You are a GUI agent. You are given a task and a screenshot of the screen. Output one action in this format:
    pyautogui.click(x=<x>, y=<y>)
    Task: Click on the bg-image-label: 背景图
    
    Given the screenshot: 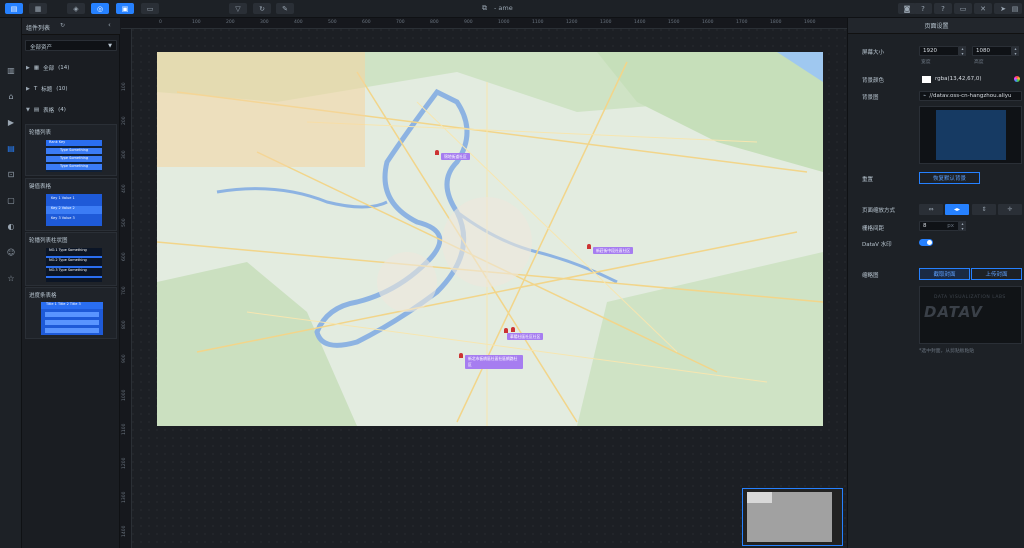 What is the action you would take?
    pyautogui.click(x=870, y=98)
    